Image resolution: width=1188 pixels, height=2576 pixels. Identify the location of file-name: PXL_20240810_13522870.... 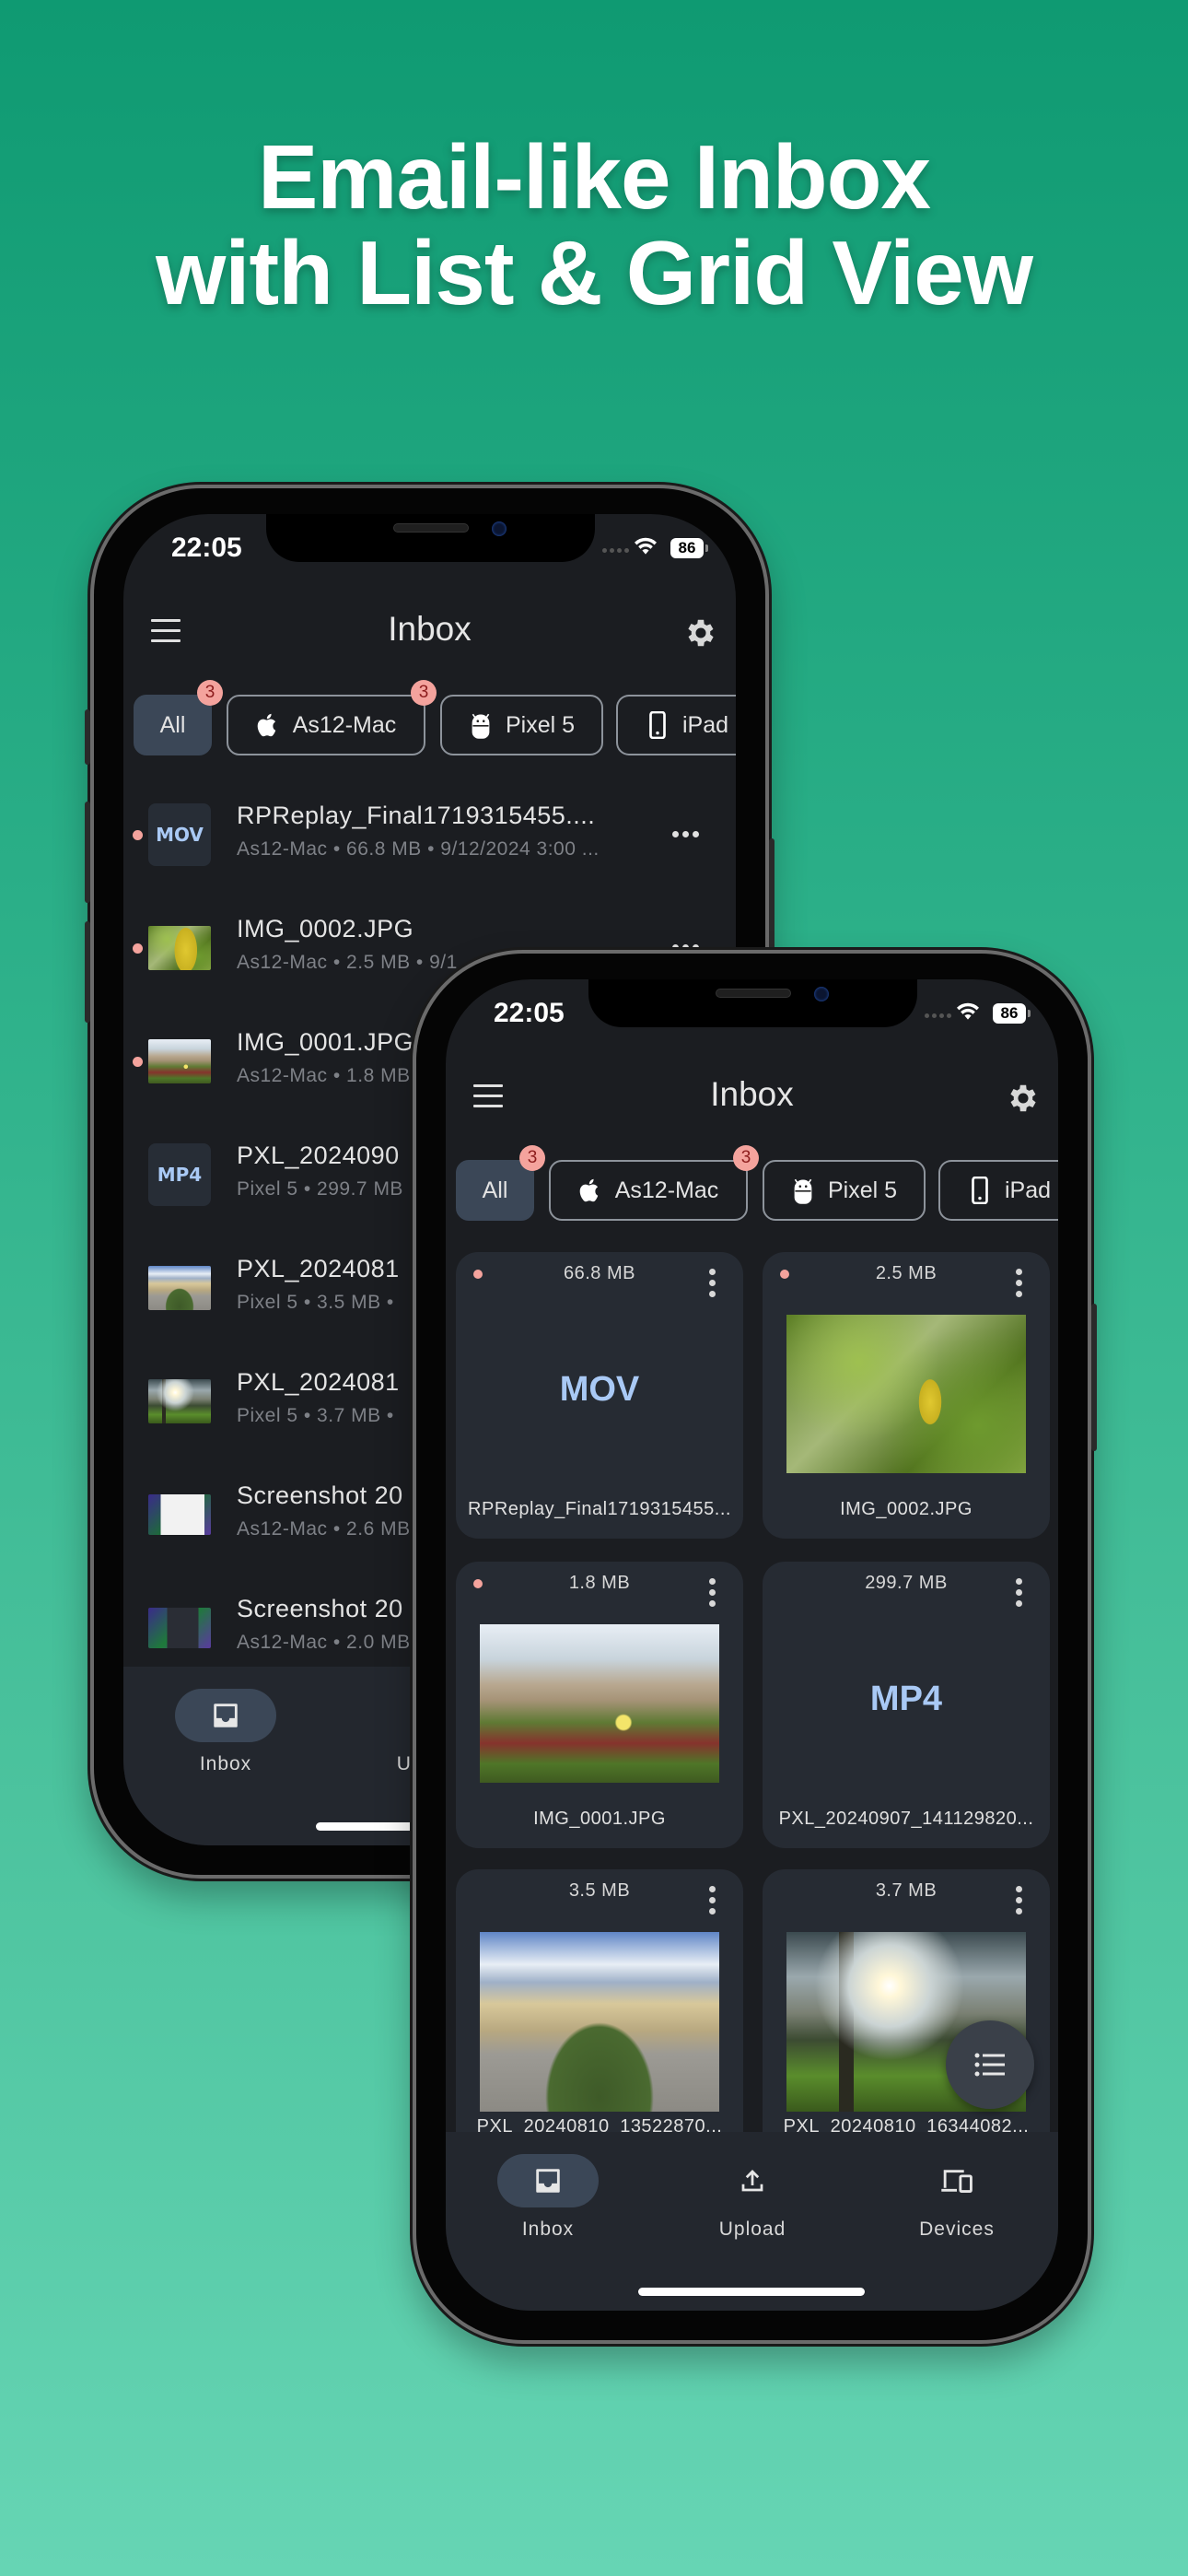
(599, 2124).